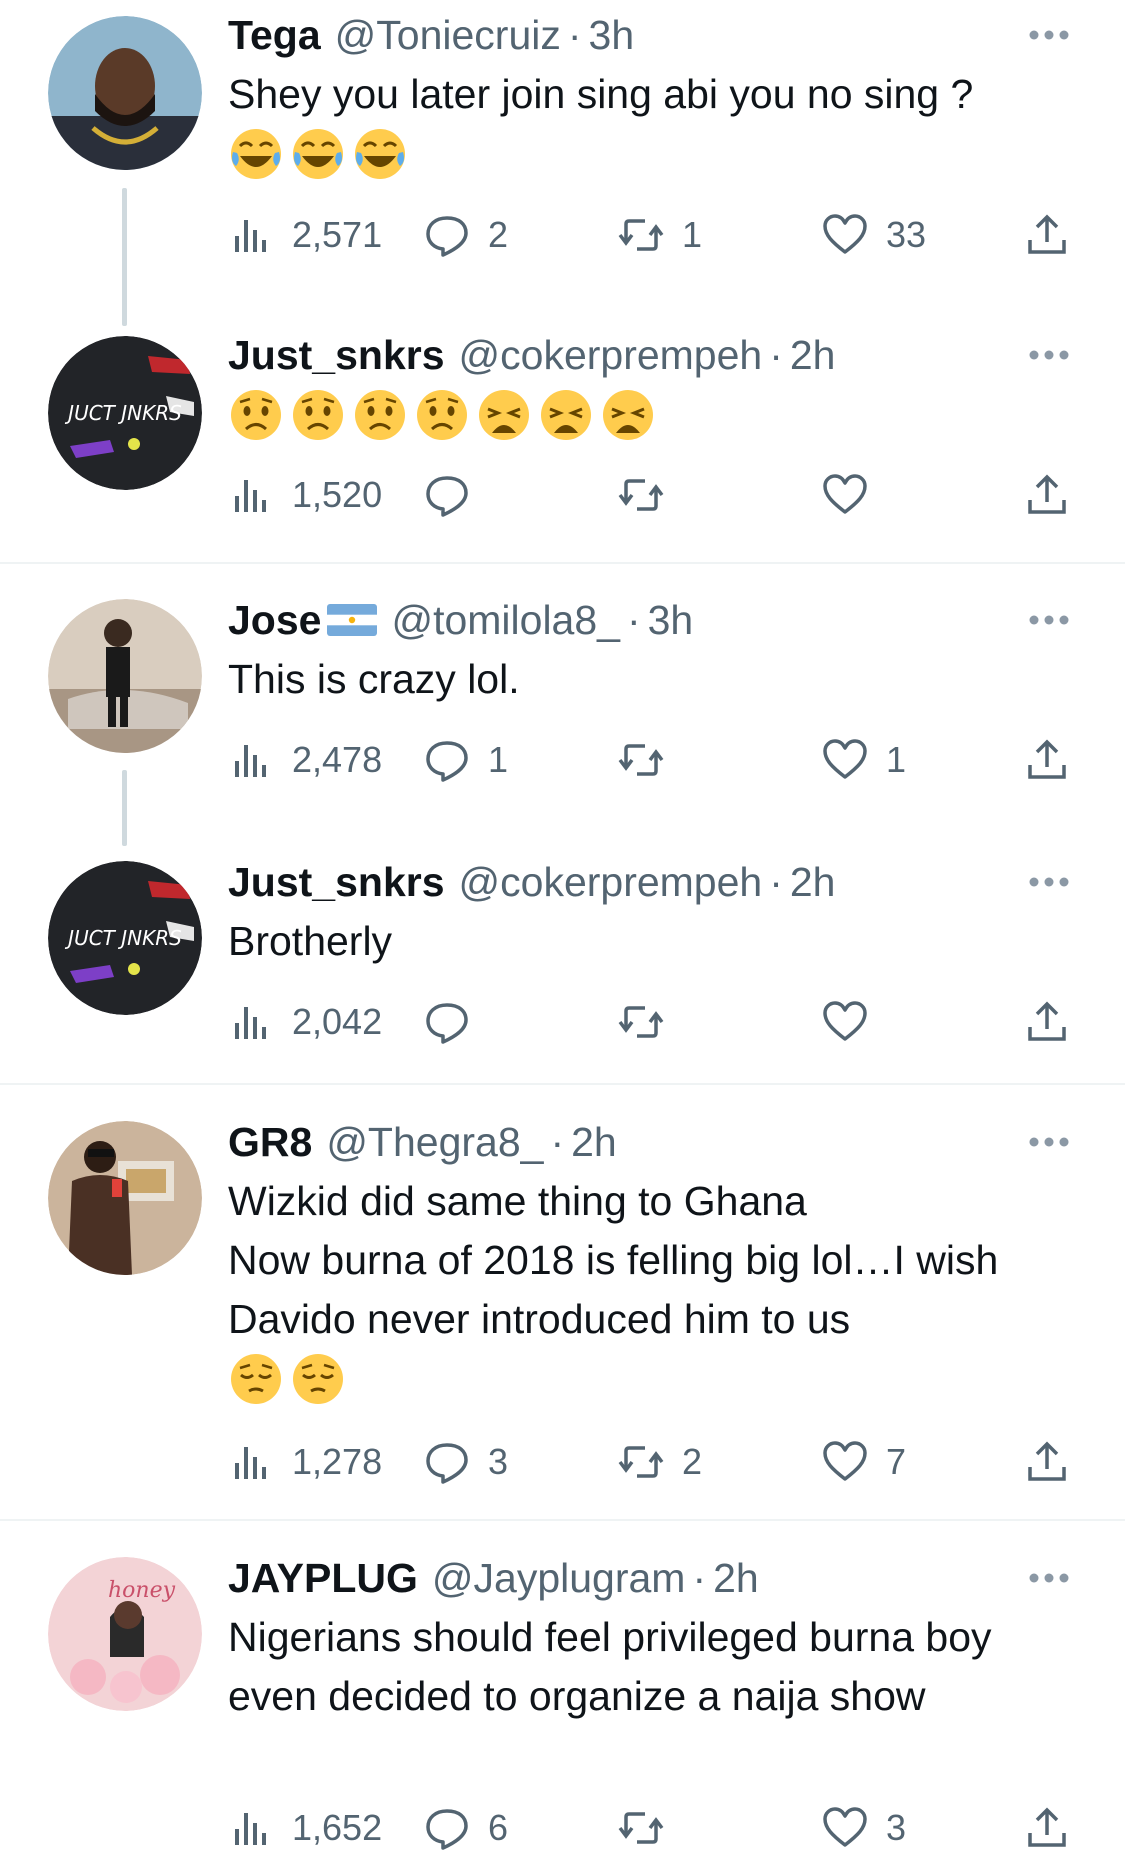  Describe the element at coordinates (466, 1828) in the screenshot. I see `reply-button: 6` at that location.